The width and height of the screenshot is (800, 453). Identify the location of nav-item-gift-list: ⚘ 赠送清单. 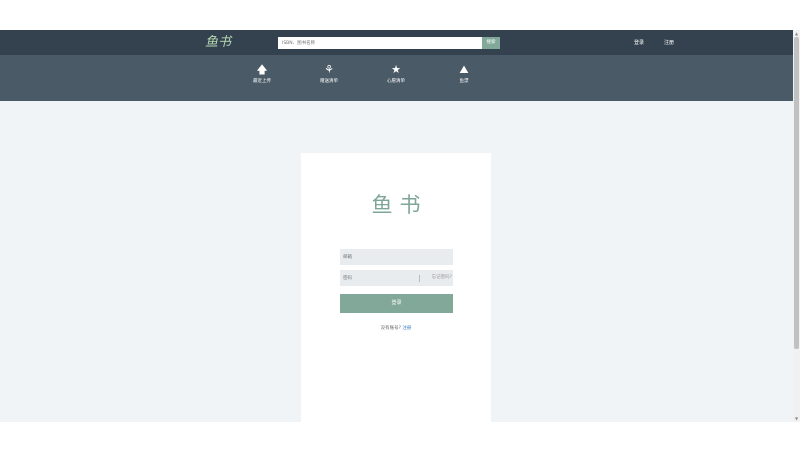
(329, 74).